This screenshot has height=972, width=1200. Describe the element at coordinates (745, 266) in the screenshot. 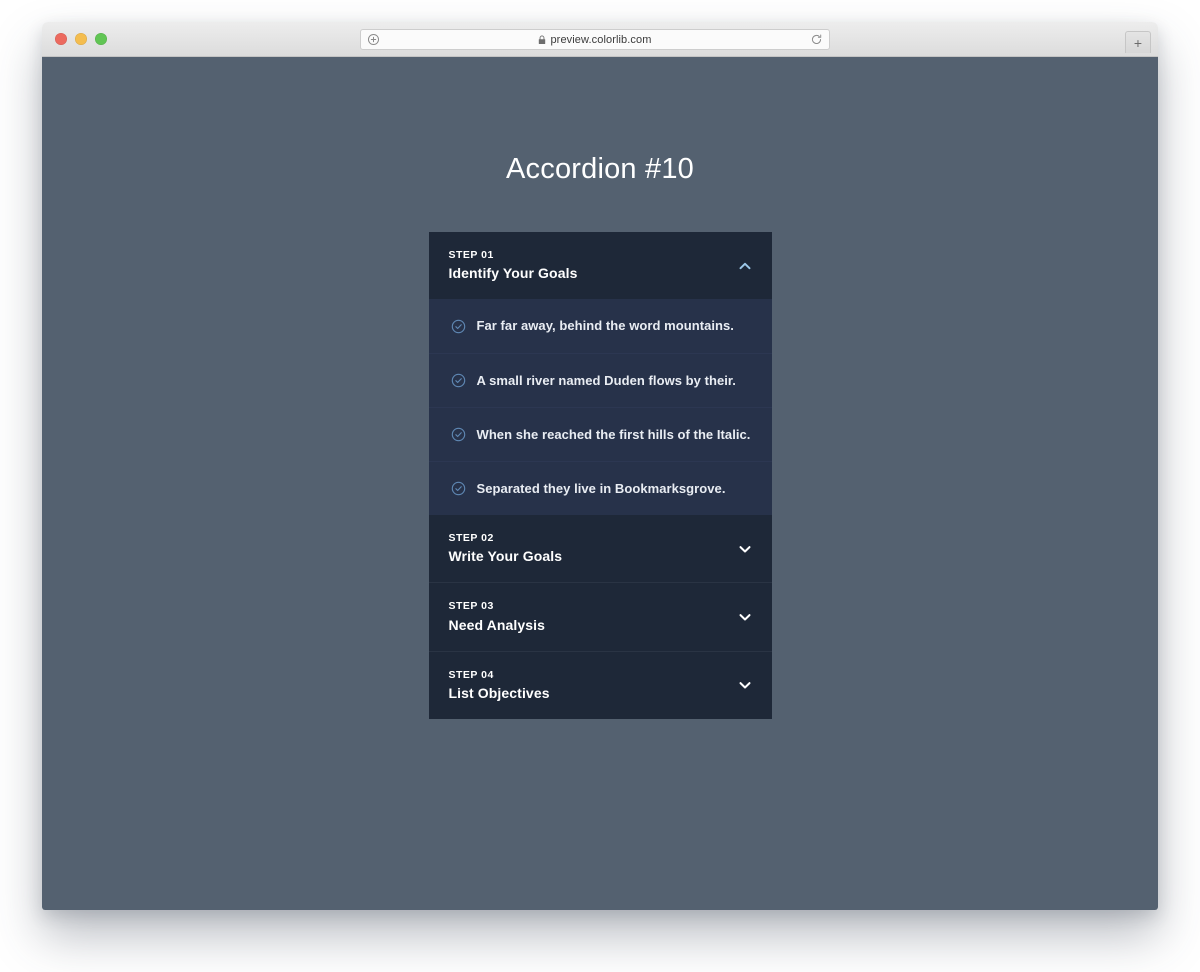

I see `chevron-up-icon` at that location.